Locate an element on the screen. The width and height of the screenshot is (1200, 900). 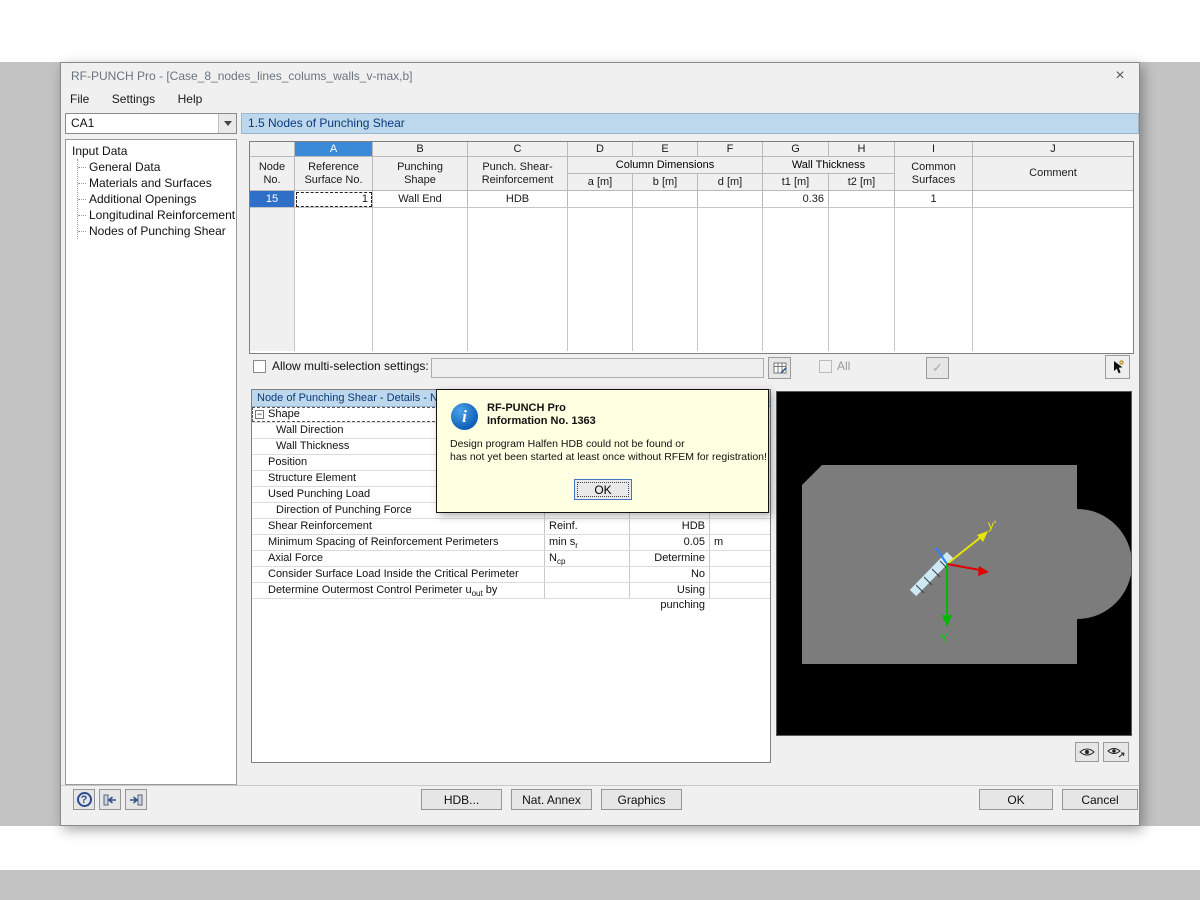
view-pick-button is located at coordinates (1116, 752).